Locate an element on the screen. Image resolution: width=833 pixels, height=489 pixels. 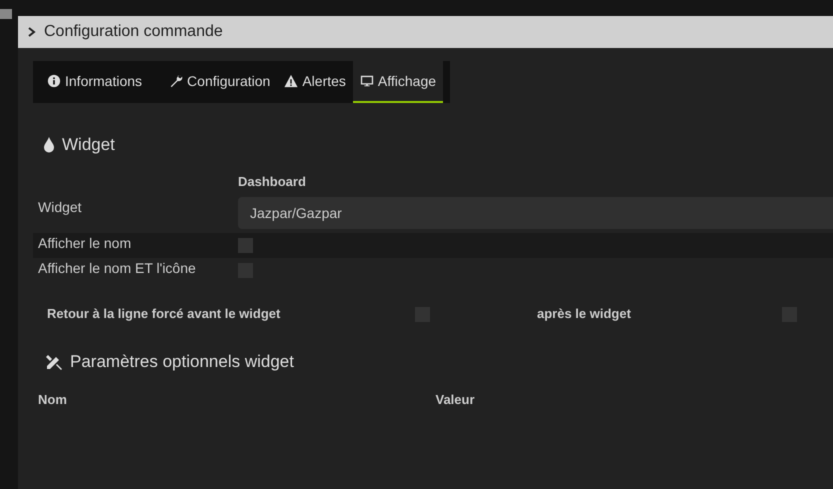
field-label: Widget is located at coordinates (60, 206).